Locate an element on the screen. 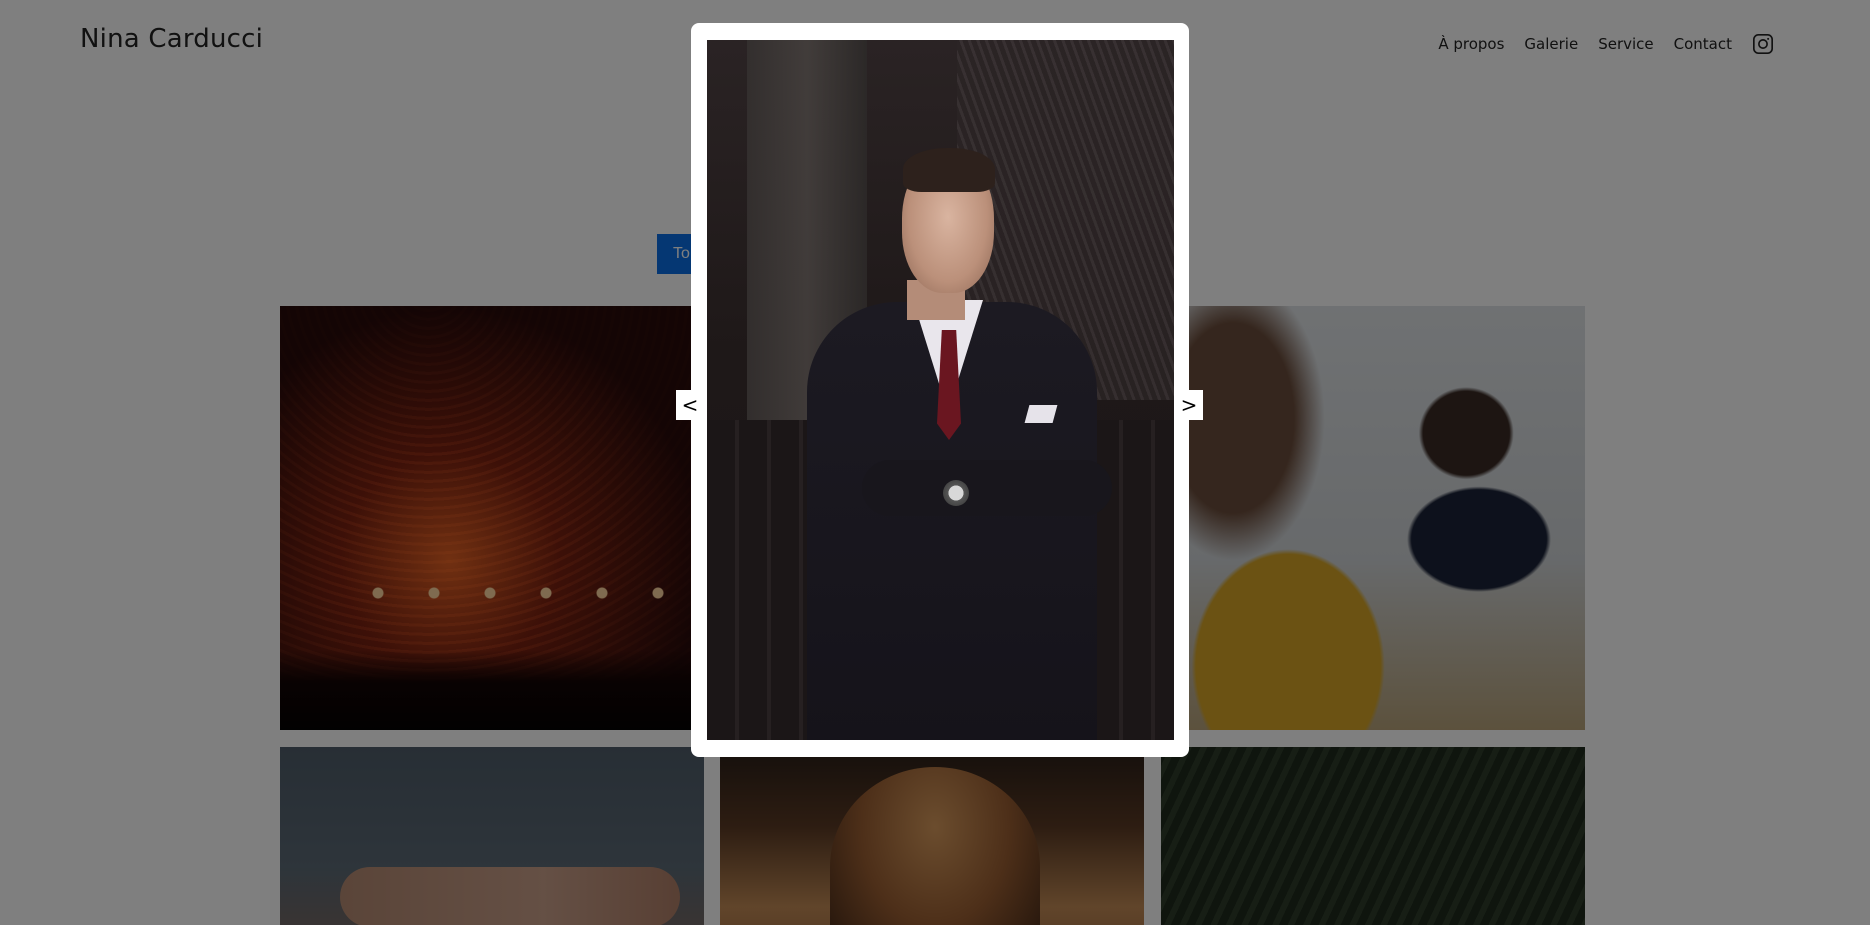 The width and height of the screenshot is (1870, 925). lightbox-next-button: > is located at coordinates (1189, 405).